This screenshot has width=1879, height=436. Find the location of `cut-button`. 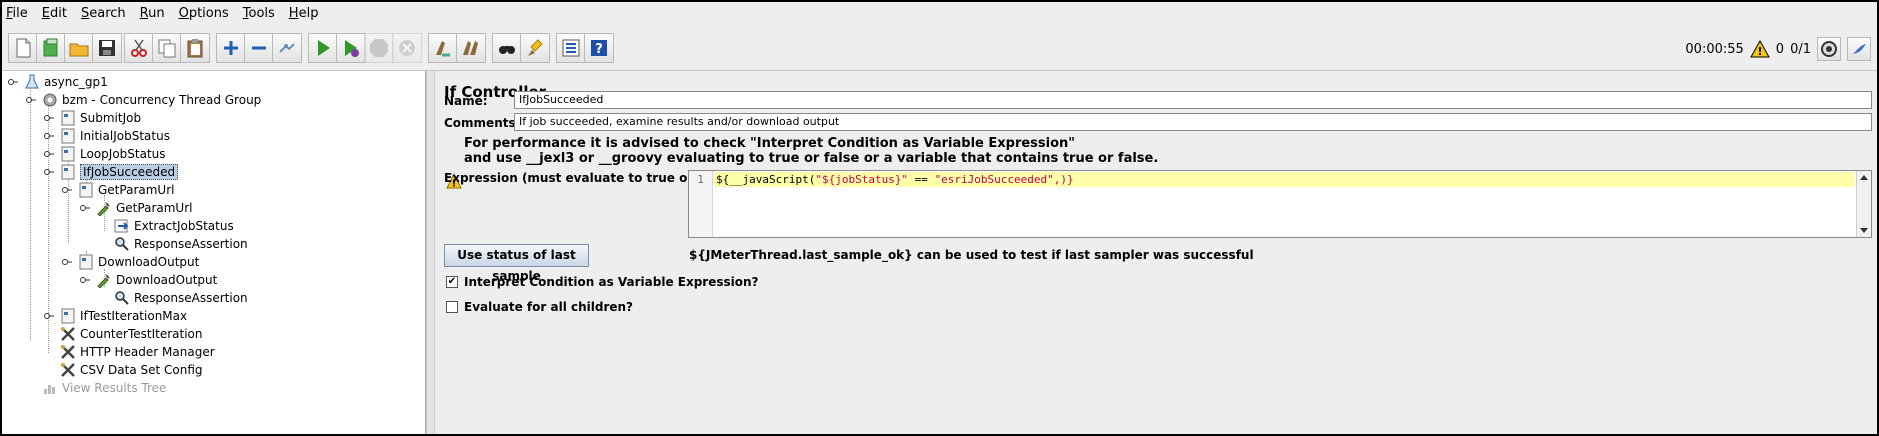

cut-button is located at coordinates (139, 48).